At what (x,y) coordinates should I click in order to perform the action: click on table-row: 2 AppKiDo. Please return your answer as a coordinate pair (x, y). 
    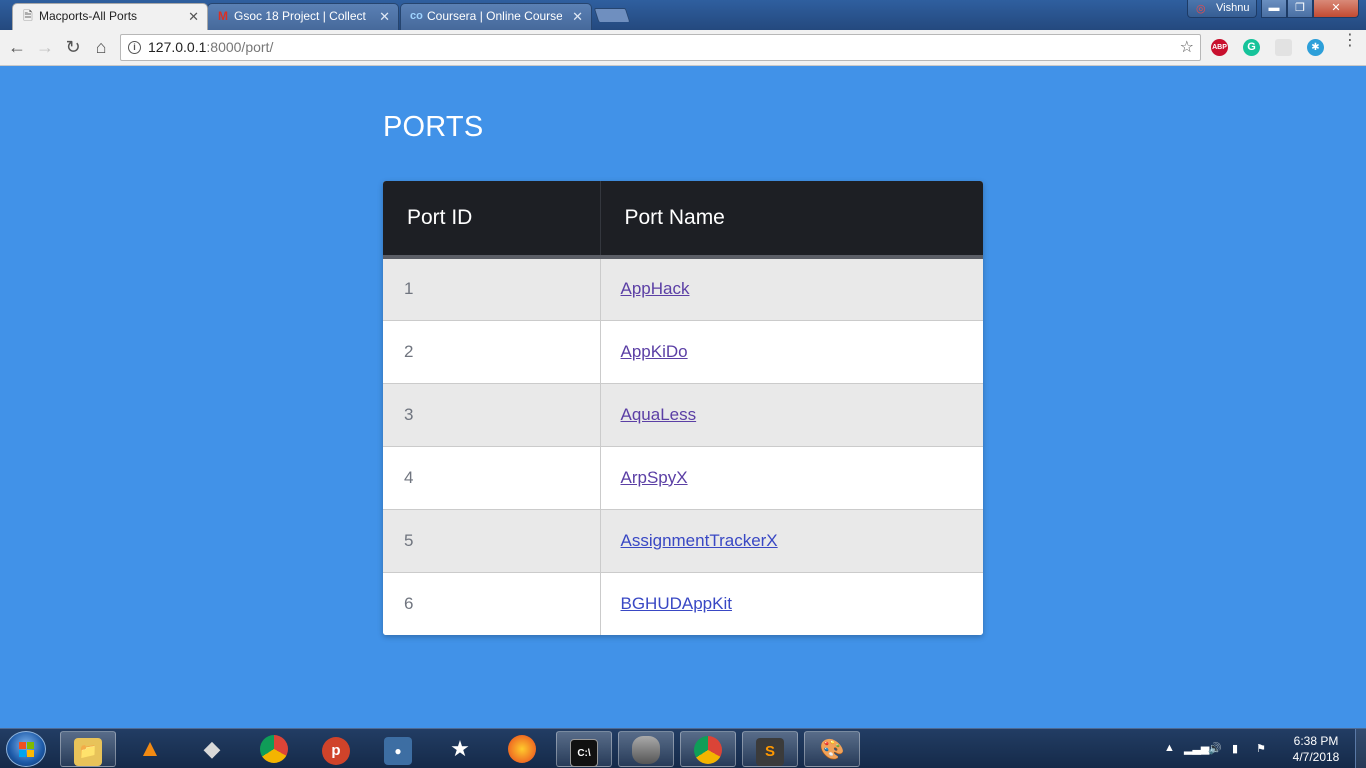
    Looking at the image, I should click on (683, 351).